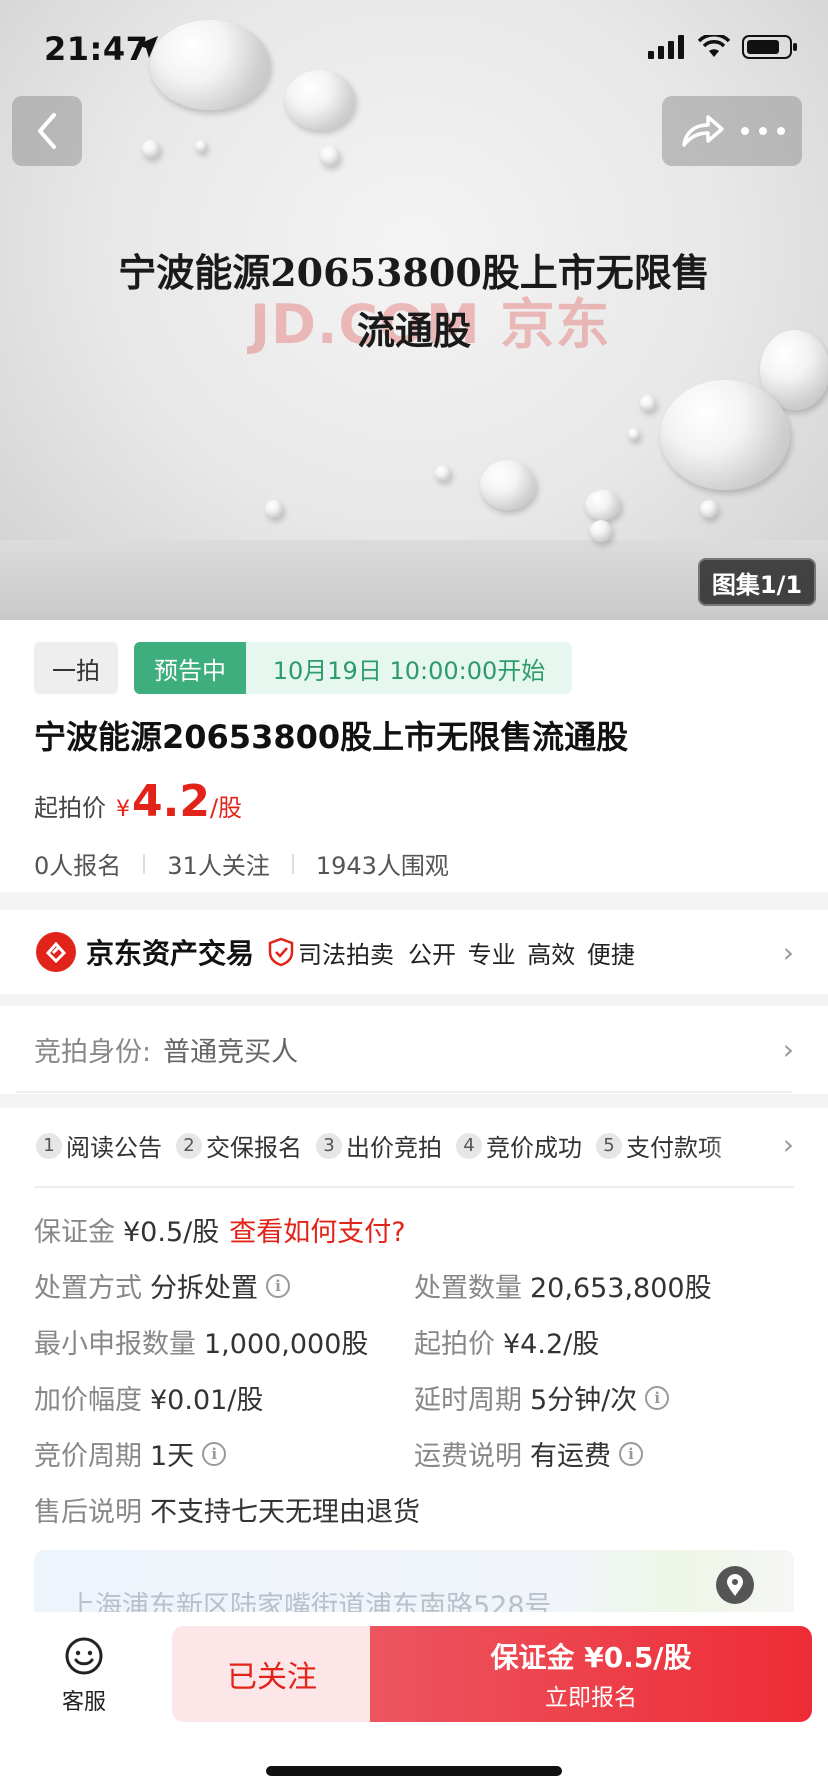 This screenshot has width=828, height=1792. What do you see at coordinates (218, 866) in the screenshot?
I see `follower-count: 31人关注` at bounding box center [218, 866].